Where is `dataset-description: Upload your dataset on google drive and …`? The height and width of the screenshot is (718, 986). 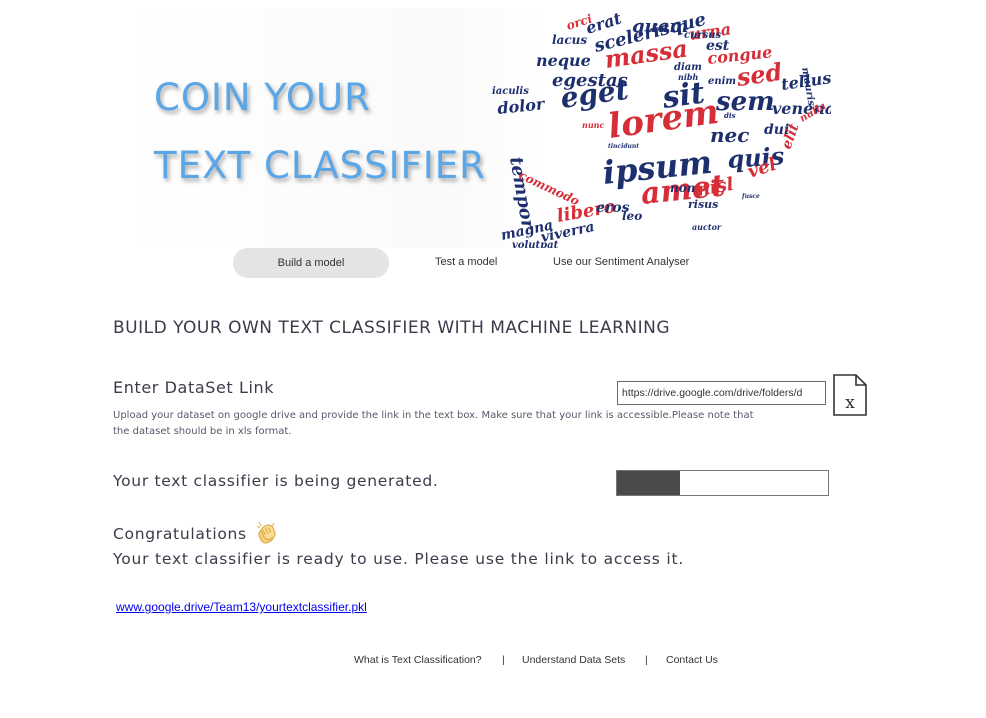
dataset-description: Upload your dataset on google drive and … is located at coordinates (433, 423).